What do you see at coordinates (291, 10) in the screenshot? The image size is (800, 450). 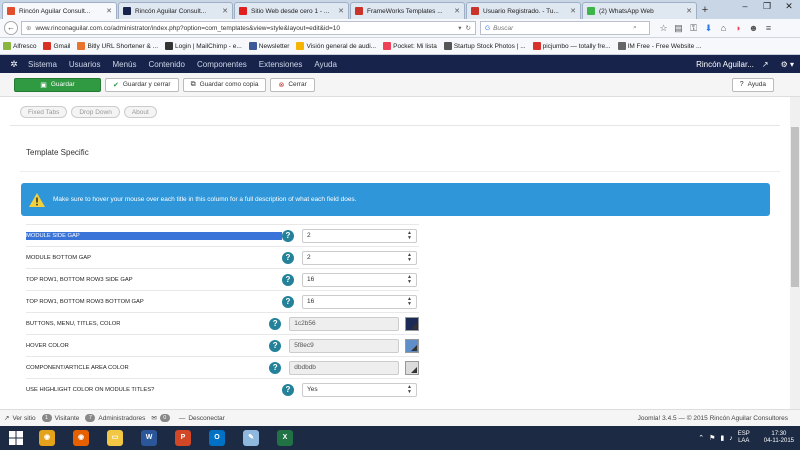 I see `browser-tab: Sitio Web desde cero 1 - ... ✕` at bounding box center [291, 10].